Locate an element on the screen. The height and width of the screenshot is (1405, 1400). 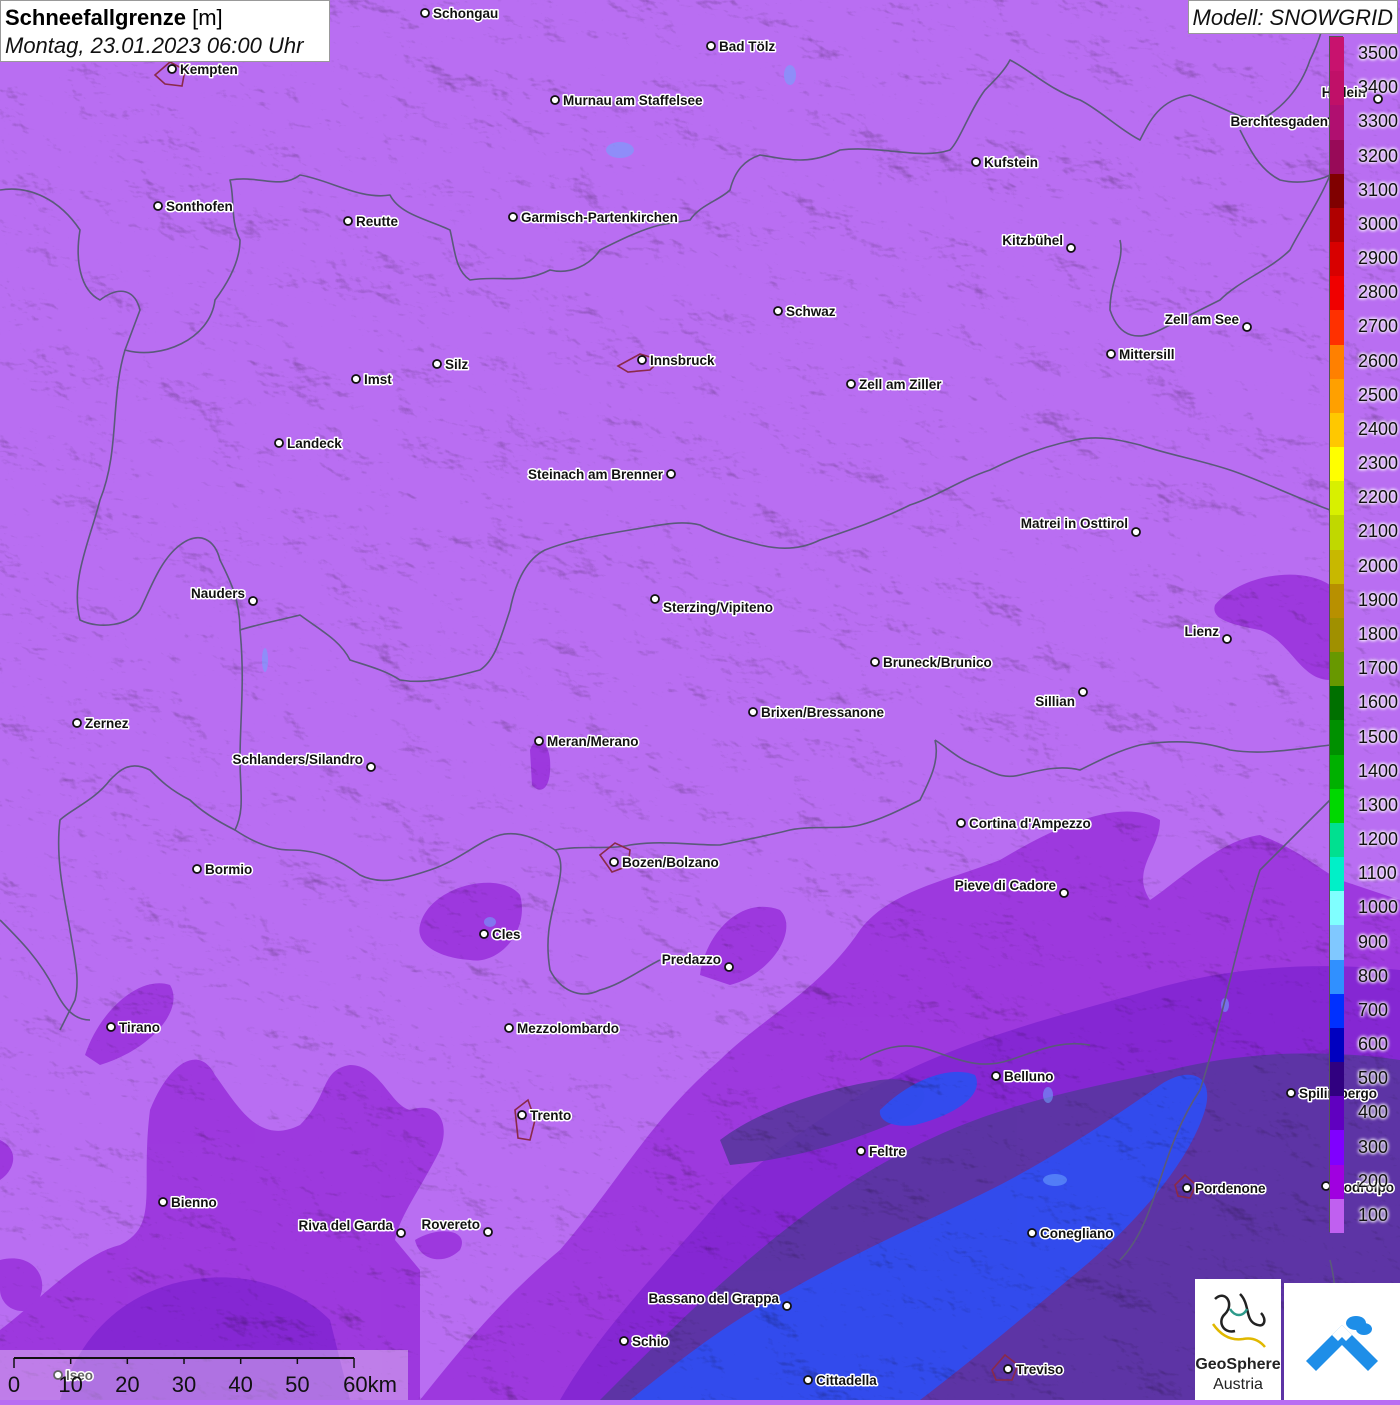
legend-label: 300 is located at coordinates (1373, 1146).